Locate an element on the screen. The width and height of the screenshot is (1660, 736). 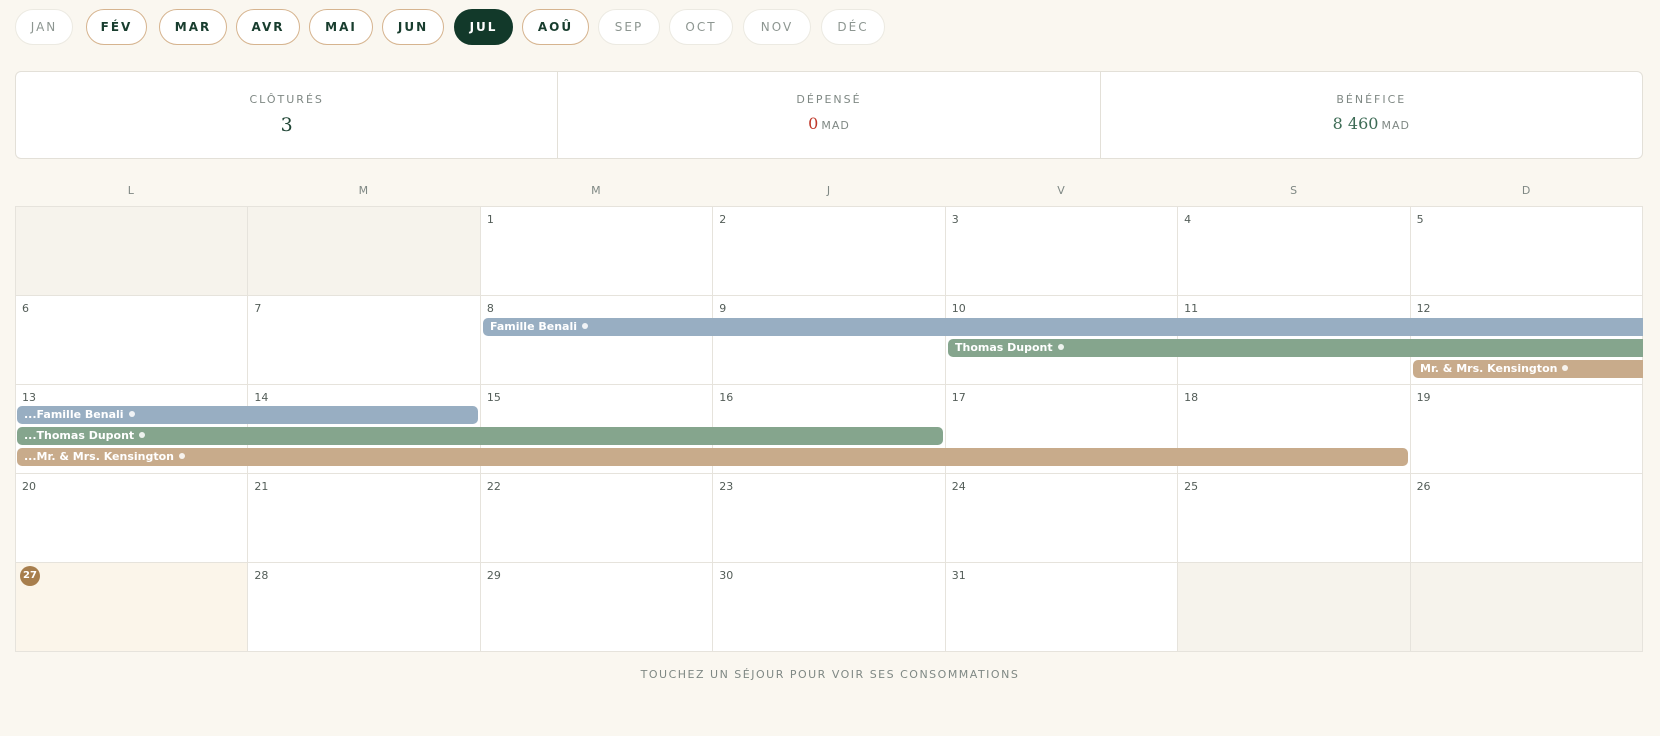
month-nov: NOV is located at coordinates (777, 27).